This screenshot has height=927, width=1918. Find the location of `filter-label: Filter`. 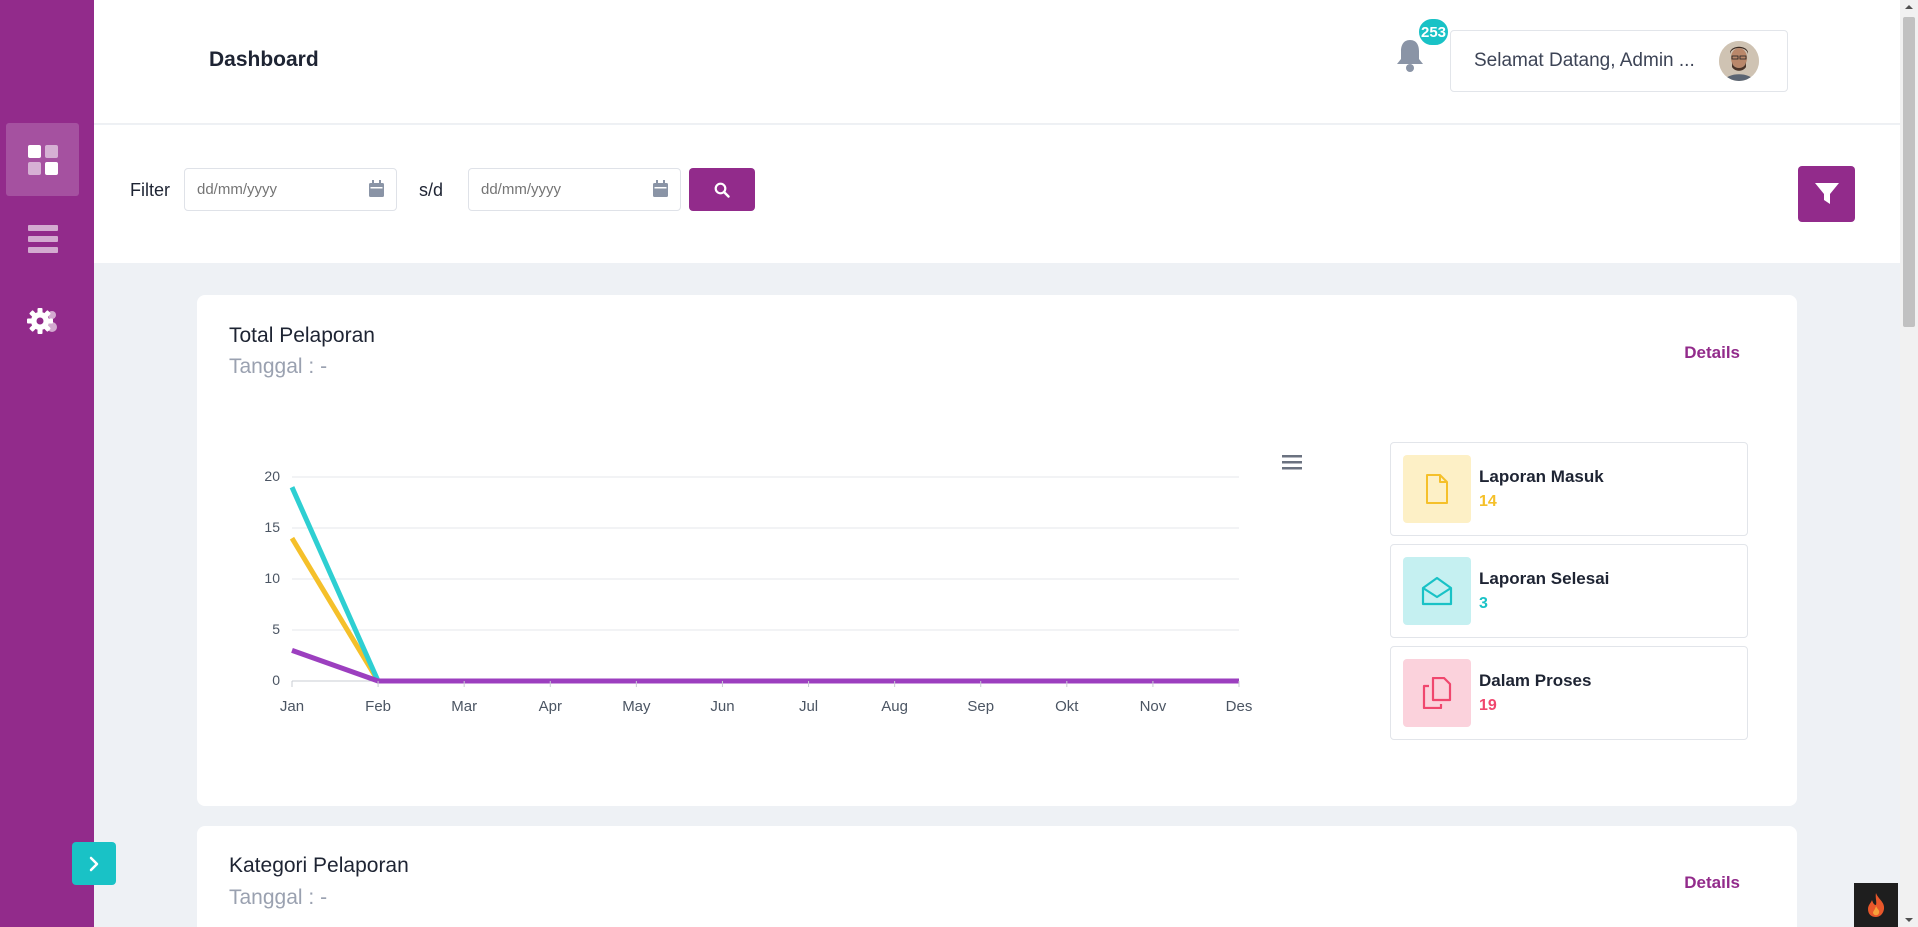

filter-label: Filter is located at coordinates (150, 190).